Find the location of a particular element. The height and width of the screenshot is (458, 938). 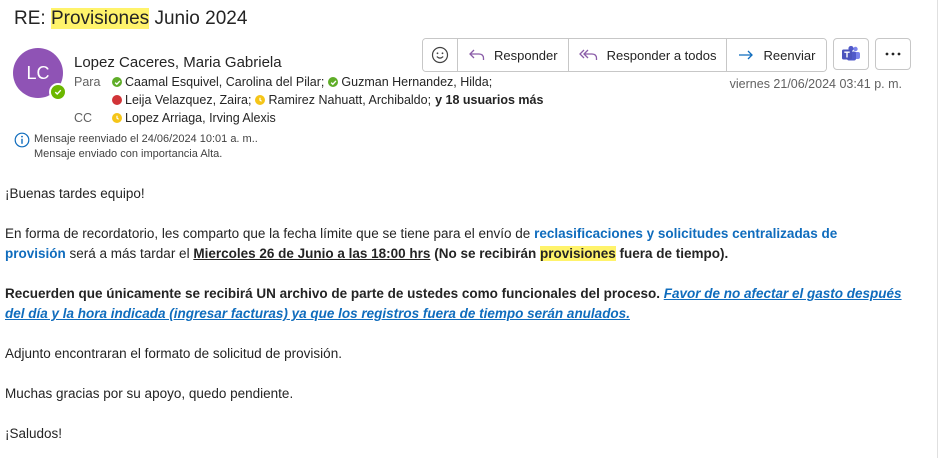

reply-icon is located at coordinates (477, 54).